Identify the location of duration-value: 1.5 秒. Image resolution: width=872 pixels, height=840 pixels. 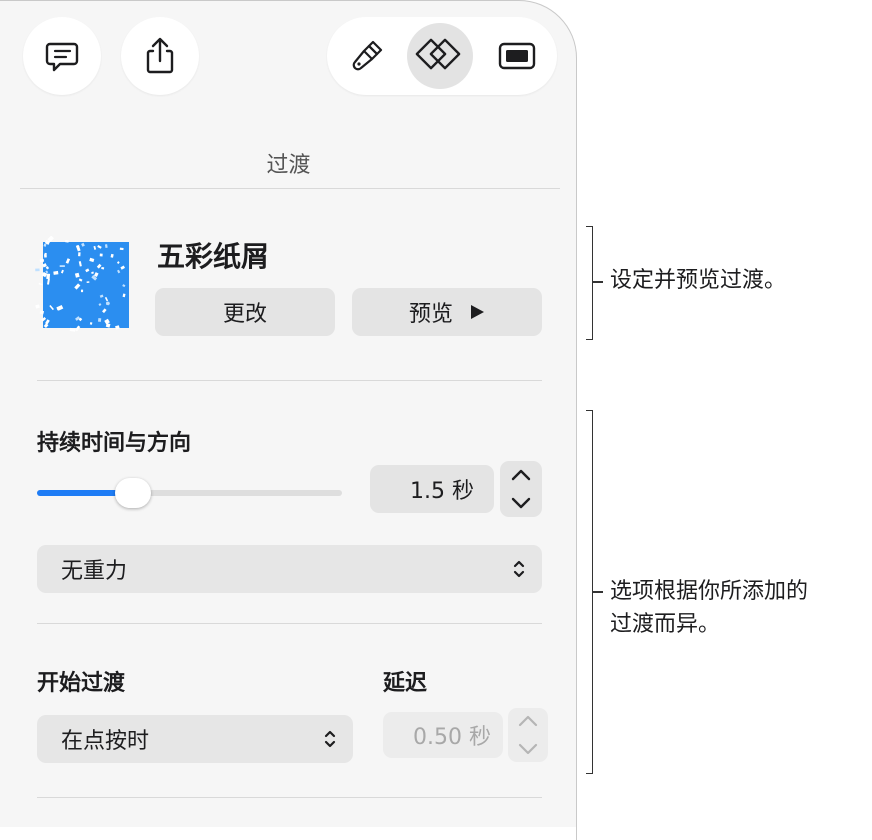
(442, 491).